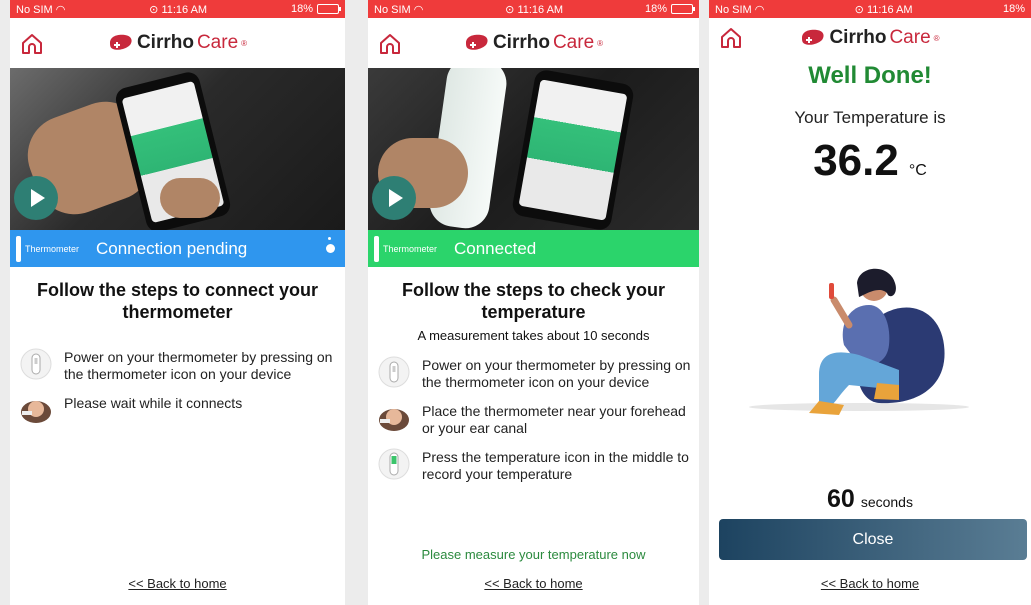 This screenshot has height=605, width=1031. I want to click on measure-prompt: Please measure your temperature now, so click(533, 554).